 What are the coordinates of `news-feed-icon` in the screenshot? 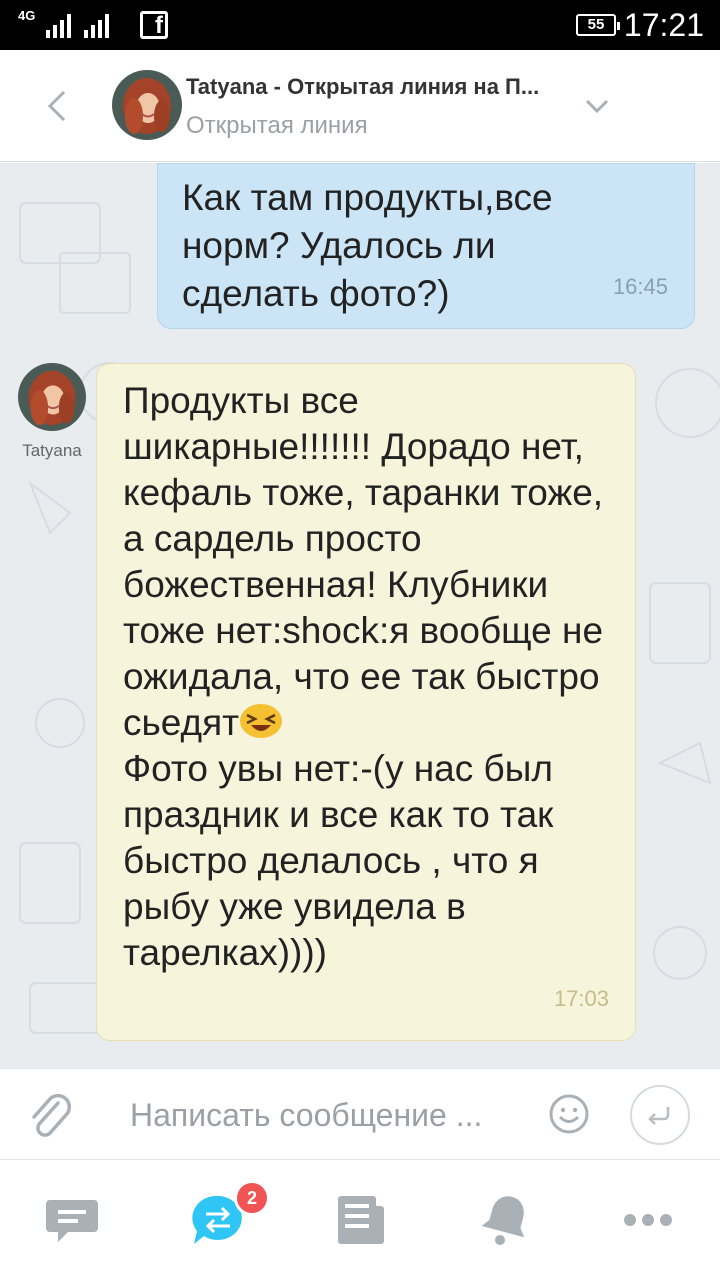 It's located at (360, 1220).